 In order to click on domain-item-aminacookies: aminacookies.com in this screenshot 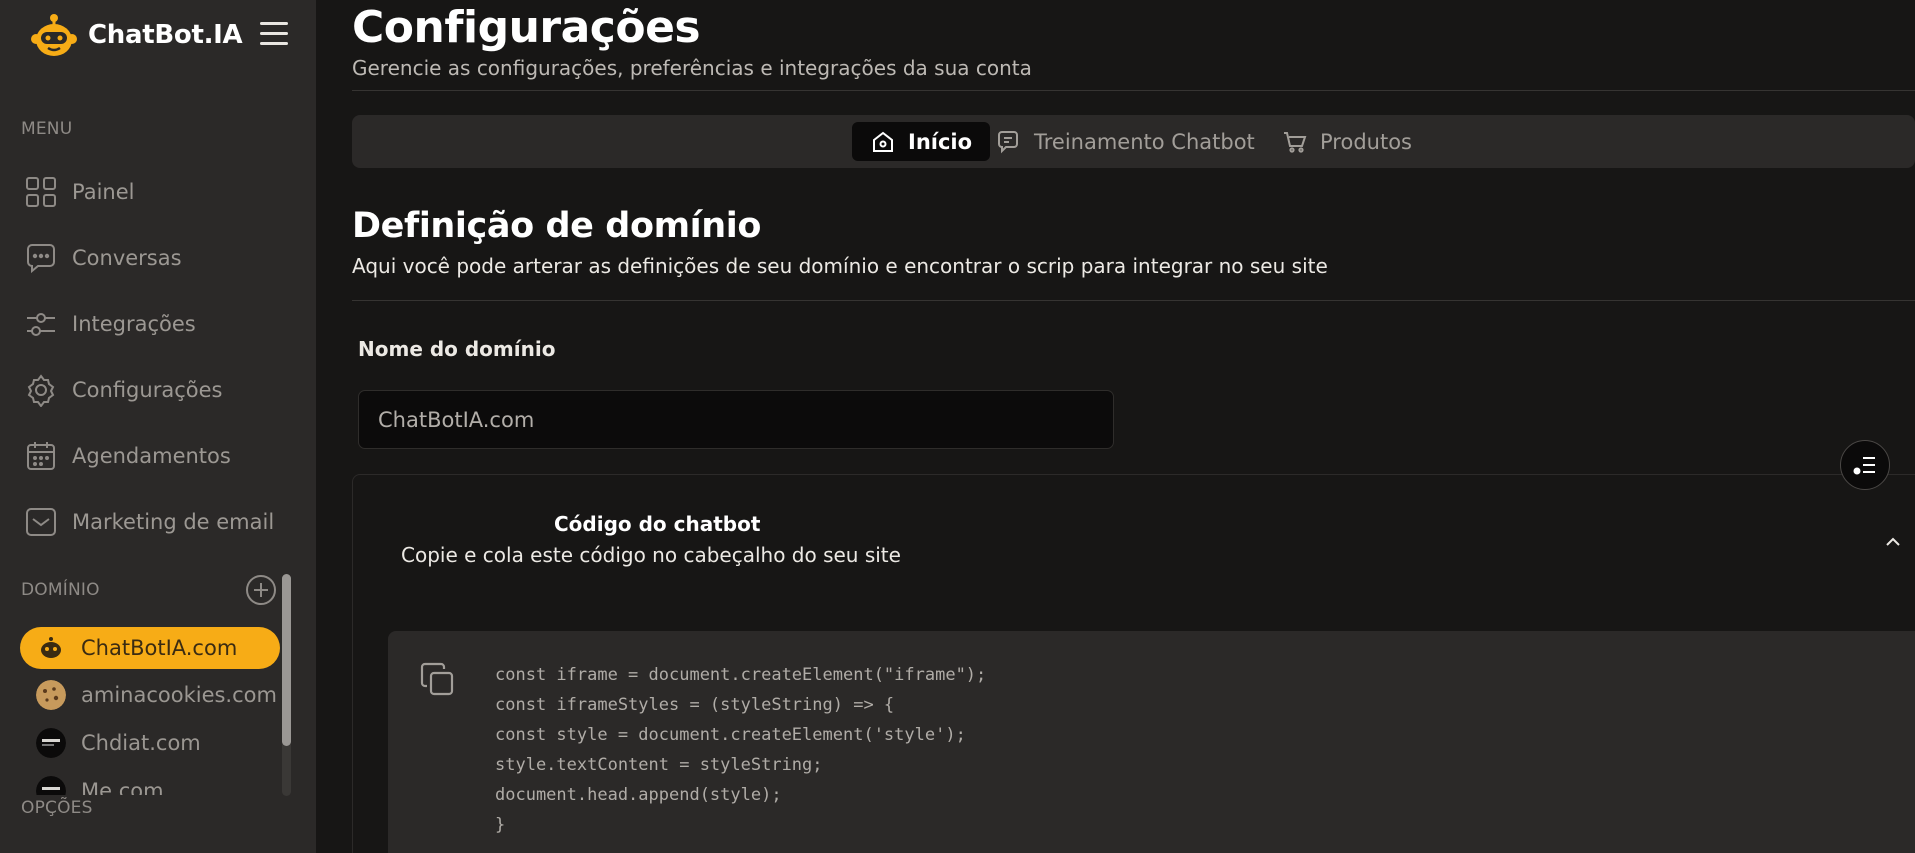, I will do `click(150, 695)`.